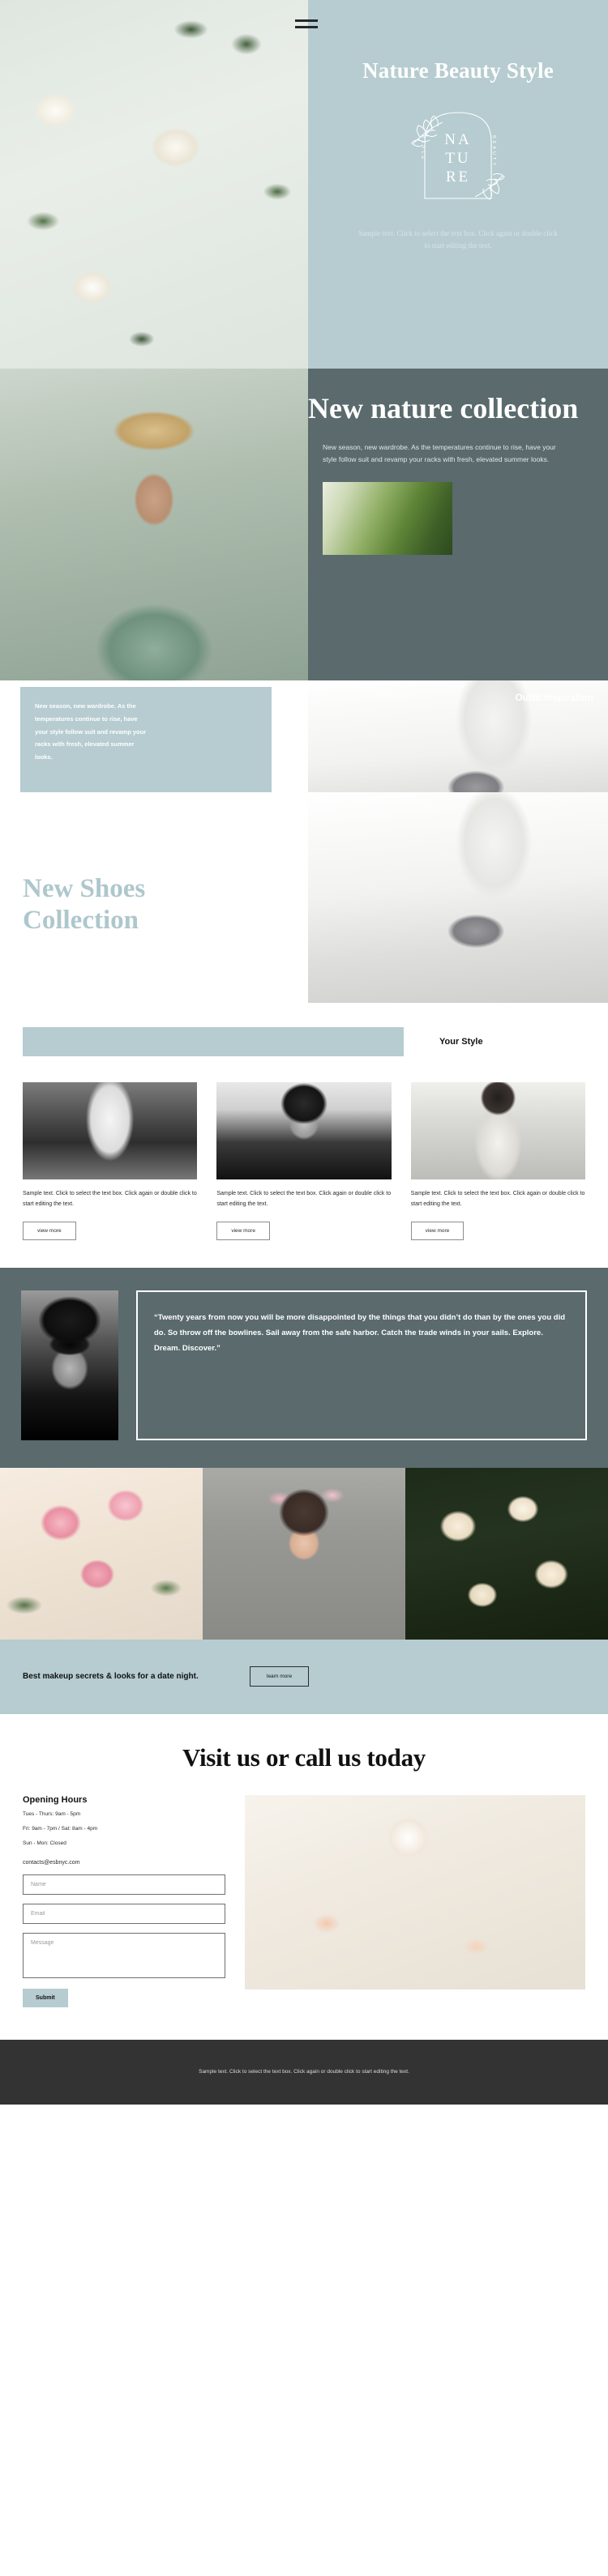 The height and width of the screenshot is (2576, 608). Describe the element at coordinates (304, 898) in the screenshot. I see `shoes-collection-section: New Shoes Collection` at that location.